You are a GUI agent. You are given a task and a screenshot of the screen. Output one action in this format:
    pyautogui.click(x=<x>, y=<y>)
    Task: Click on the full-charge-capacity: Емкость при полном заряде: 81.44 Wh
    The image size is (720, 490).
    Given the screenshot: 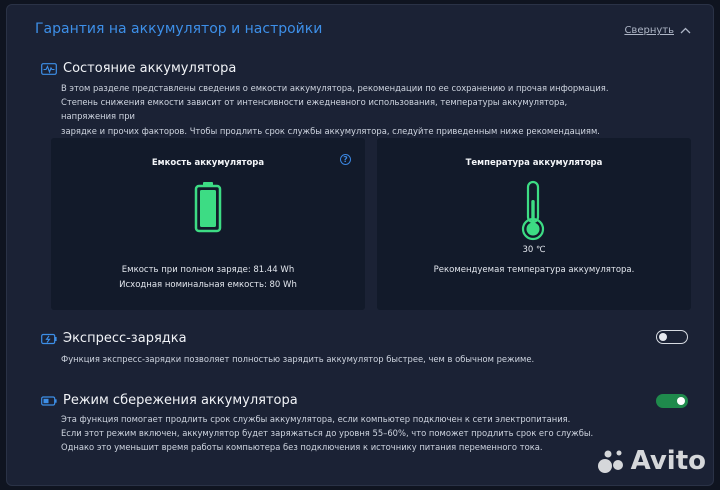 What is the action you would take?
    pyautogui.click(x=208, y=270)
    